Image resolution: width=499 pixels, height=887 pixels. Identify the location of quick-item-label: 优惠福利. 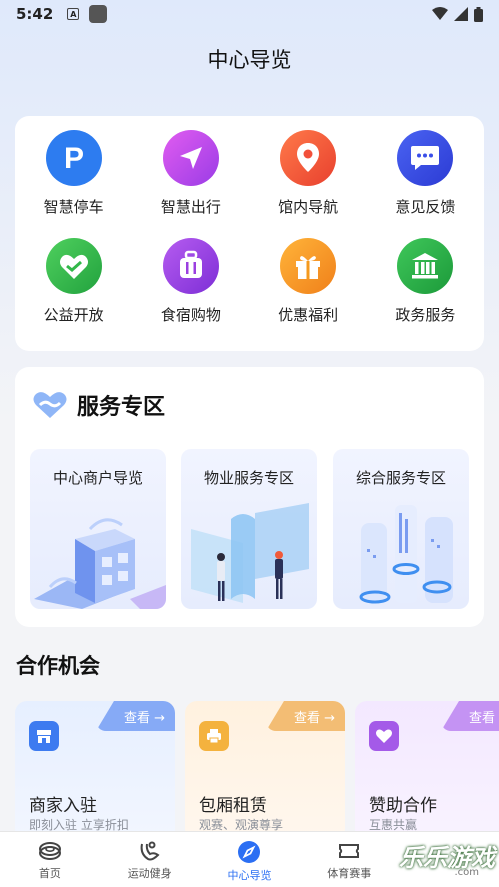
(308, 315).